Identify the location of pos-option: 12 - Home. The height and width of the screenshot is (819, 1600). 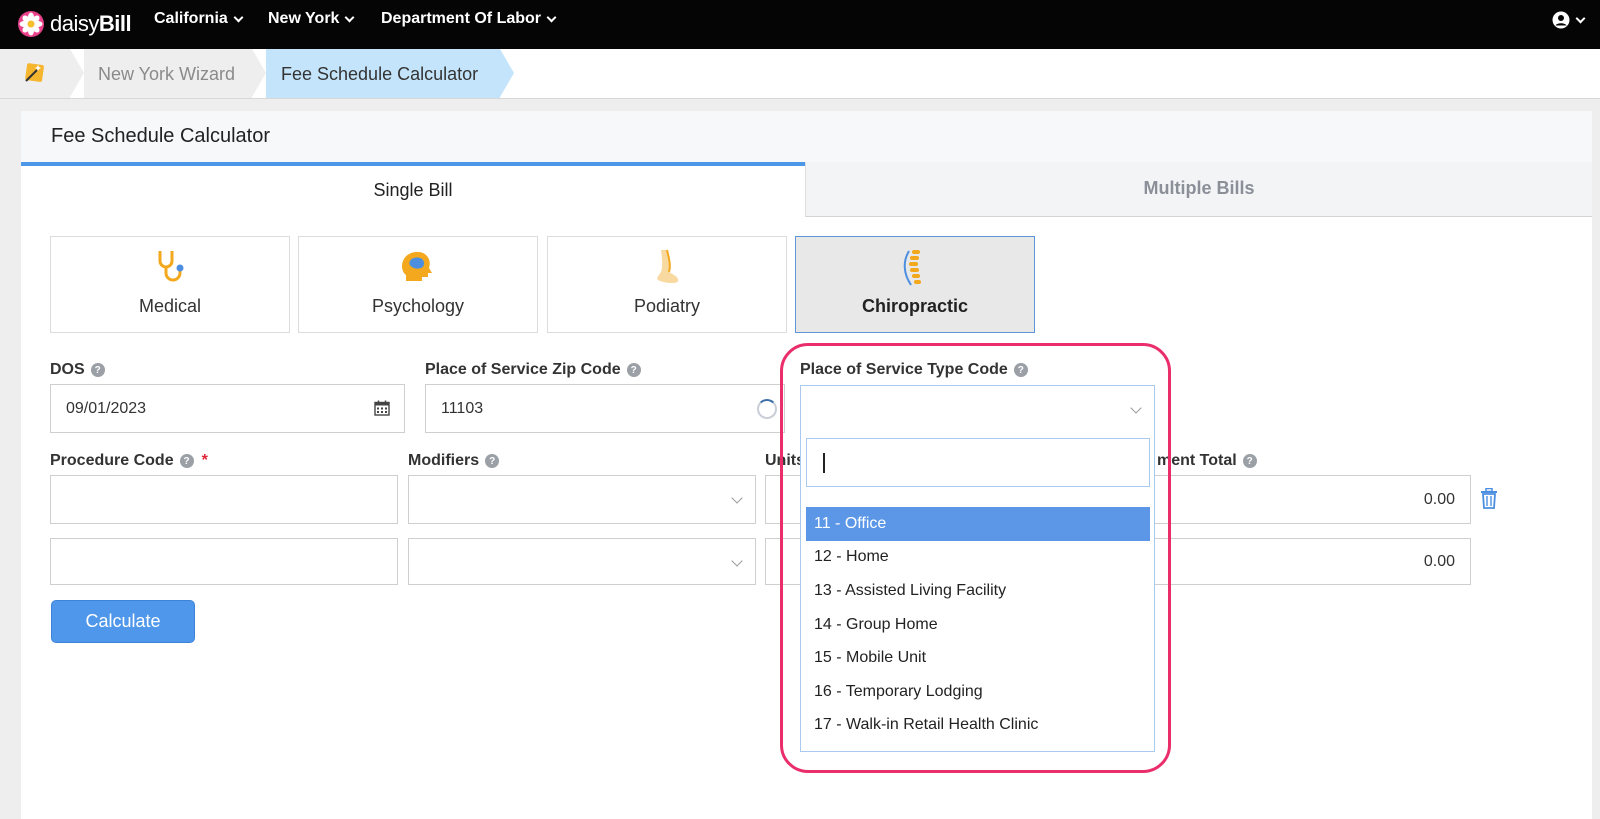
(978, 558).